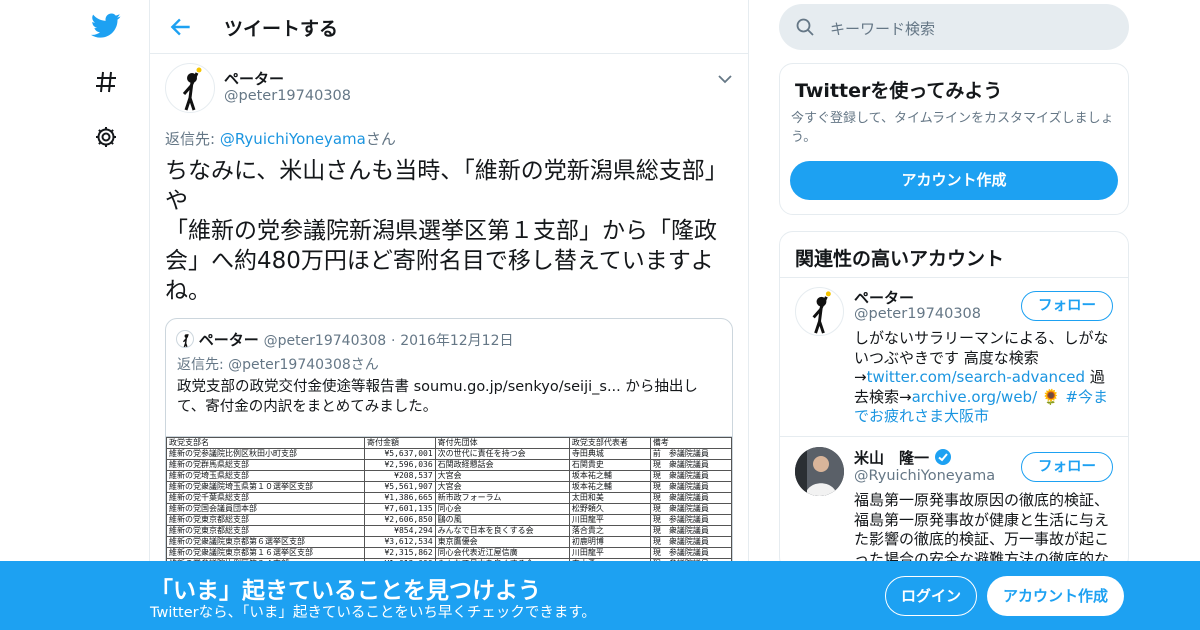 This screenshot has height=630, width=1200. Describe the element at coordinates (609, 542) in the screenshot. I see `table-cell: 初鹿明博` at that location.